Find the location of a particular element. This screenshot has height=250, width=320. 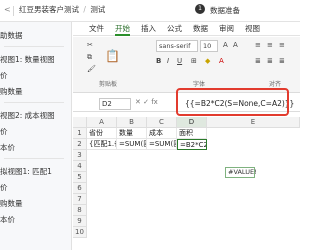

increase-font-icon: A is located at coordinates (225, 45).